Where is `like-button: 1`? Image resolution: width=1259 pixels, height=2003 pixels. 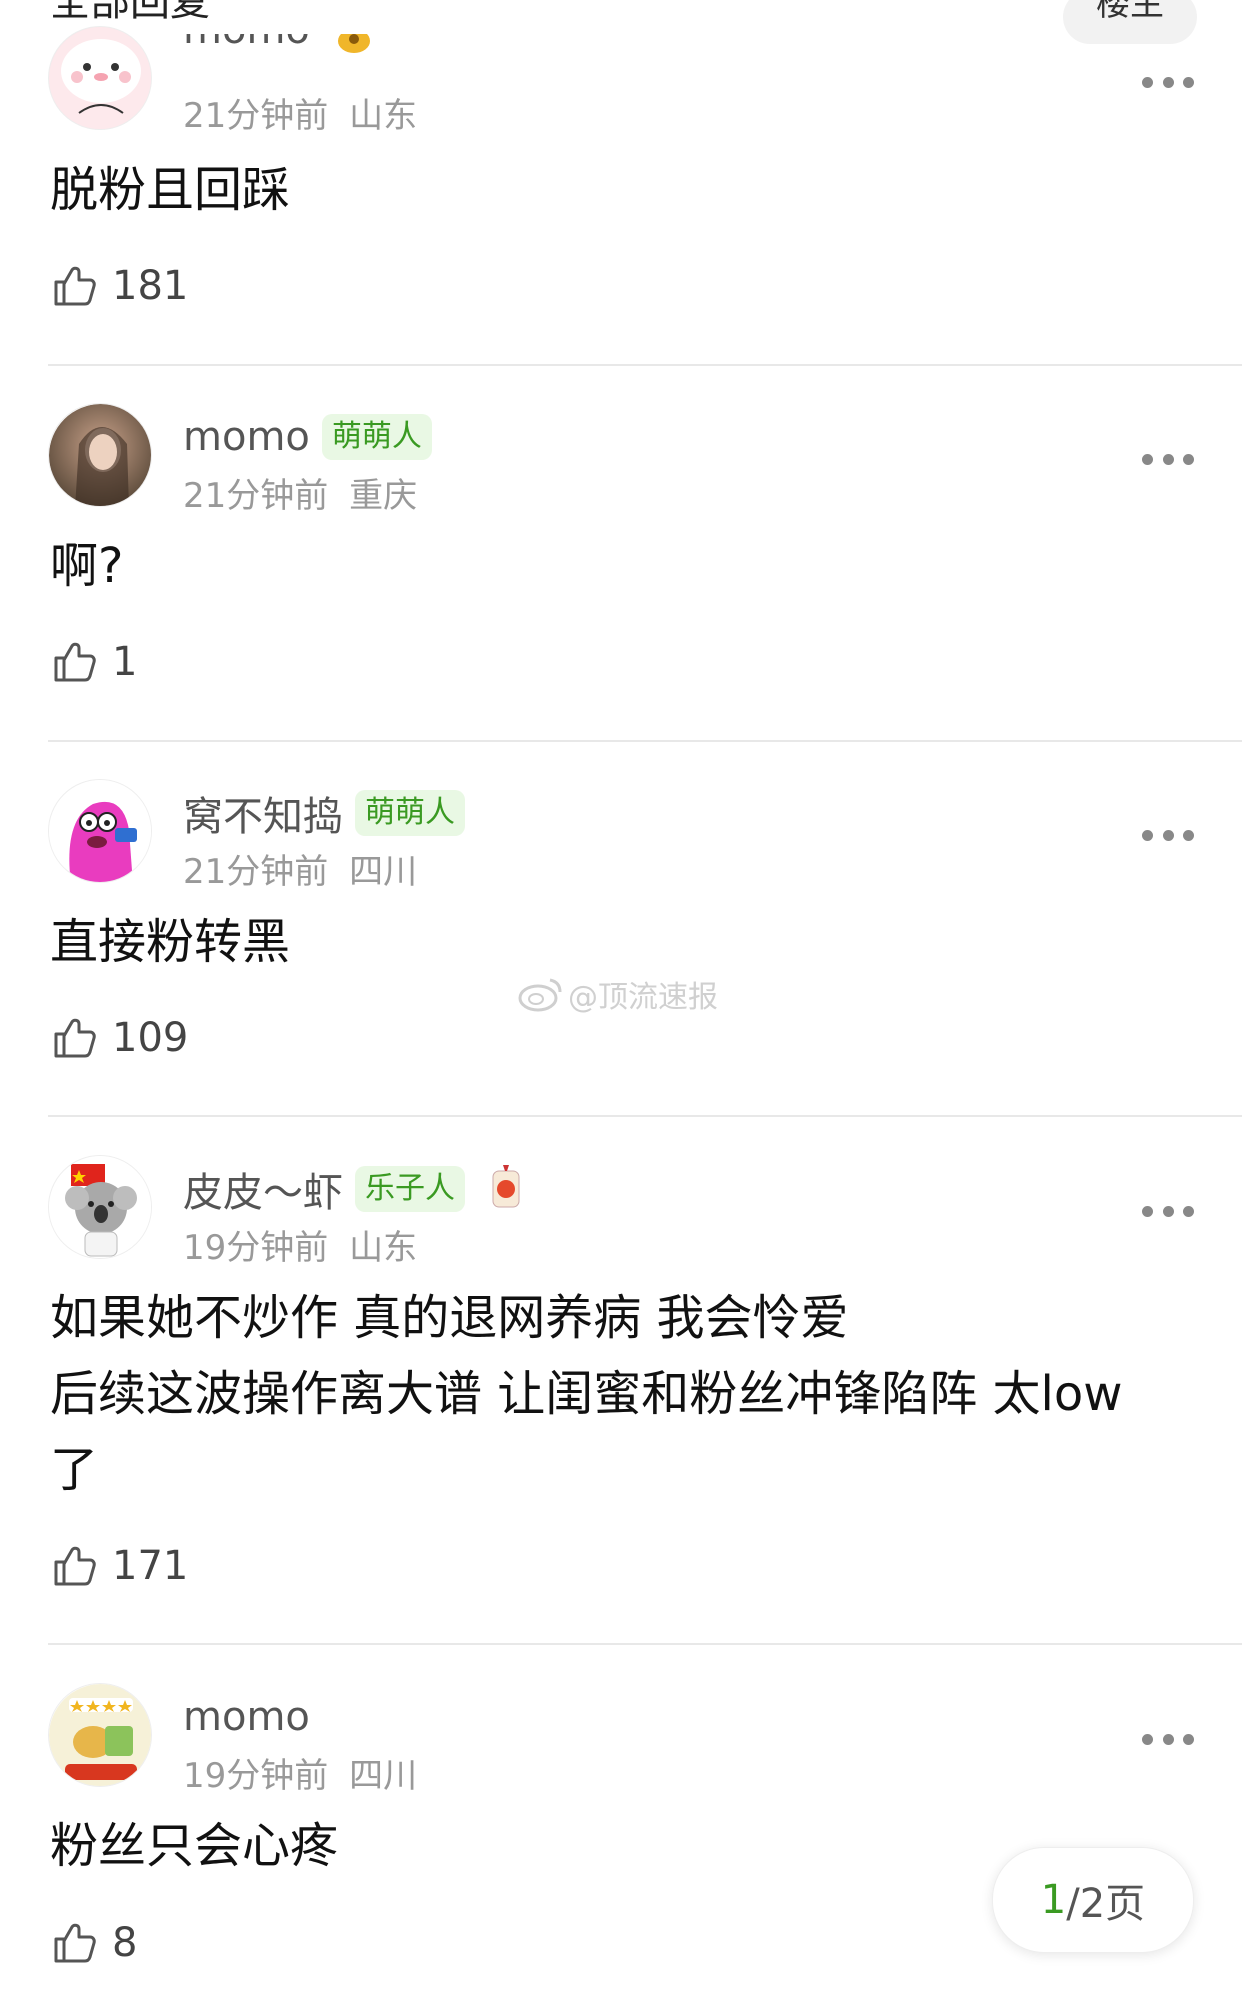 like-button: 1 is located at coordinates (93, 662).